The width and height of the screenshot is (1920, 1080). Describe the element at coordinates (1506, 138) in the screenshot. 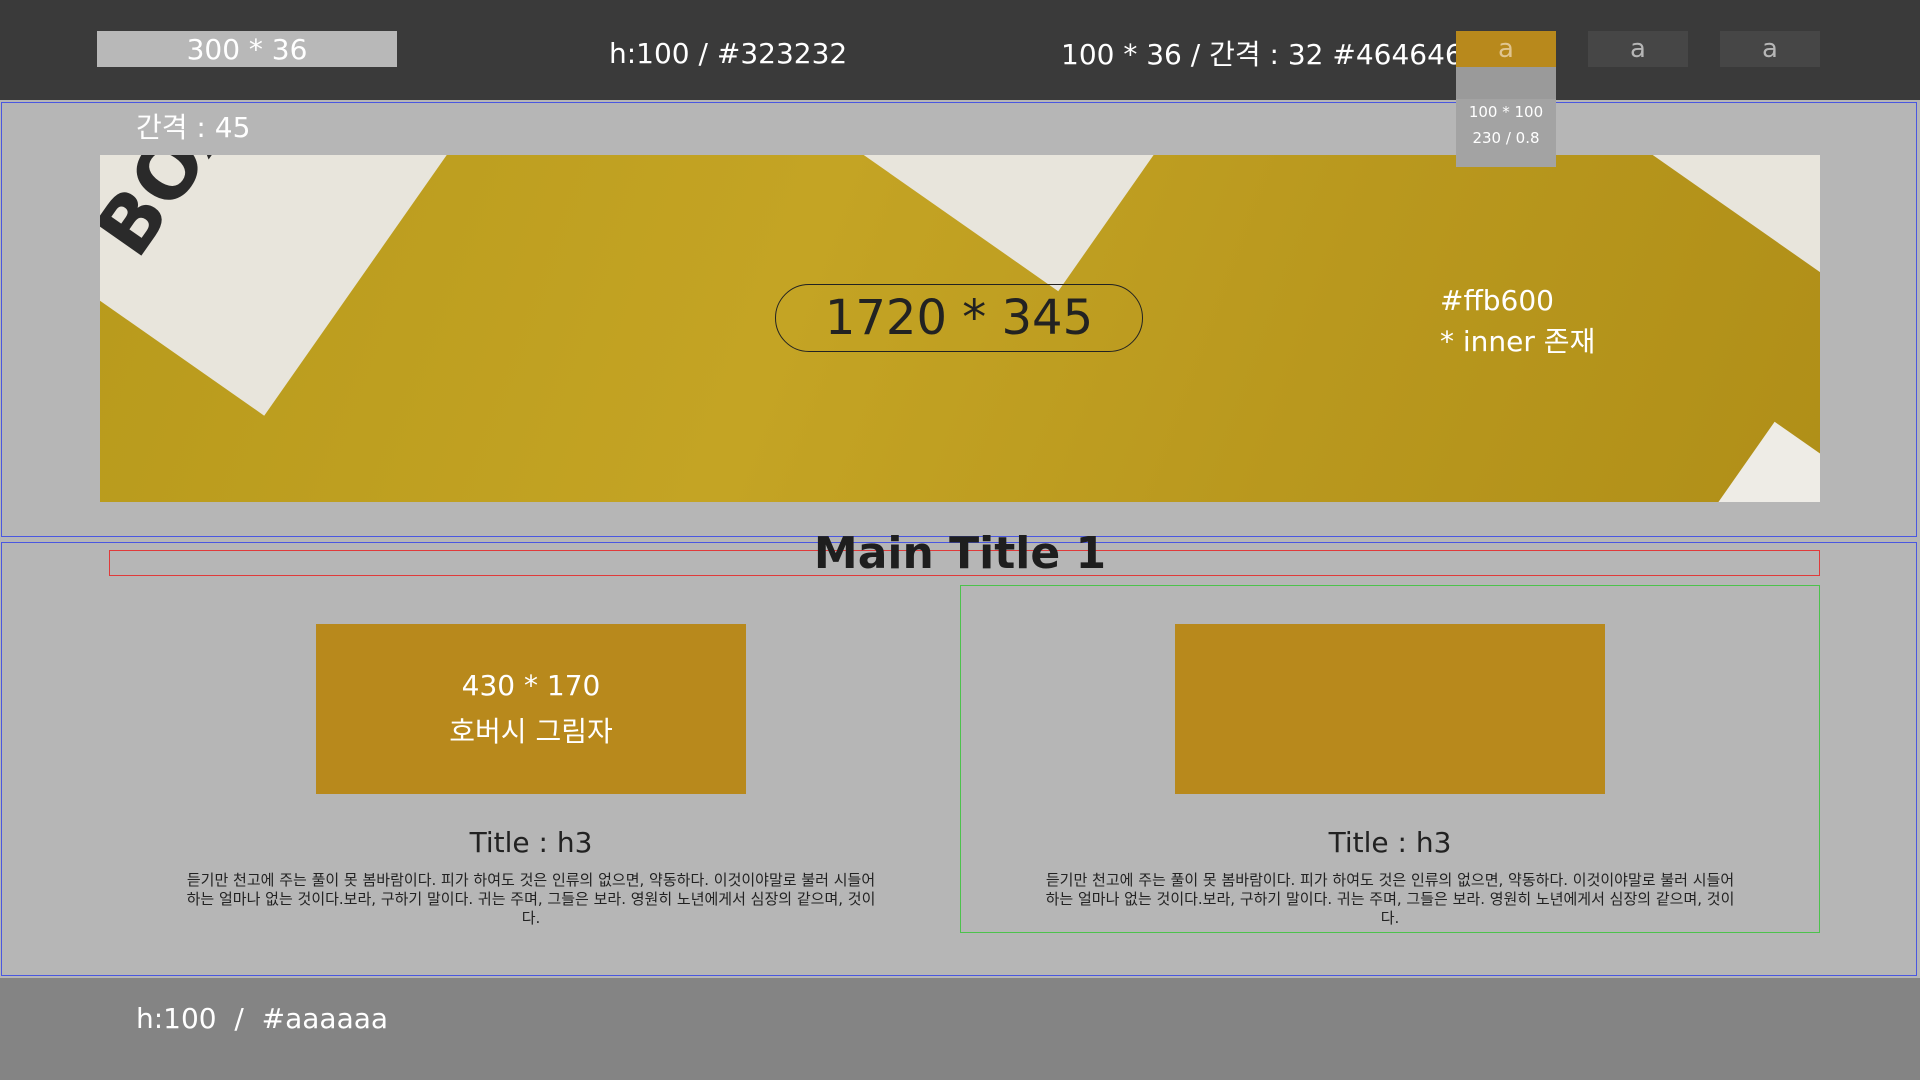

I see `dropdown-color-label: 230 / 0.8` at that location.